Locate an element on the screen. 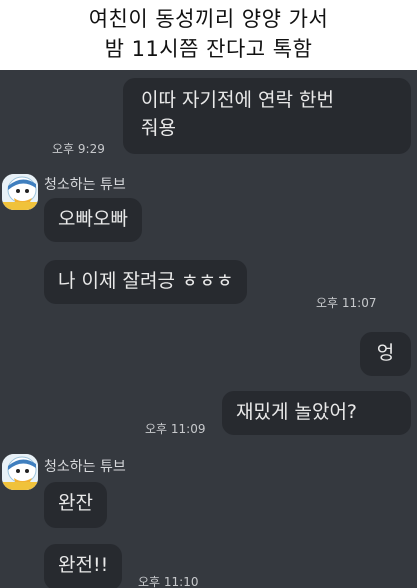 Image resolution: width=417 pixels, height=588 pixels. caption-line-1: 여친이 동성끼리 양양 가서 is located at coordinates (208, 19).